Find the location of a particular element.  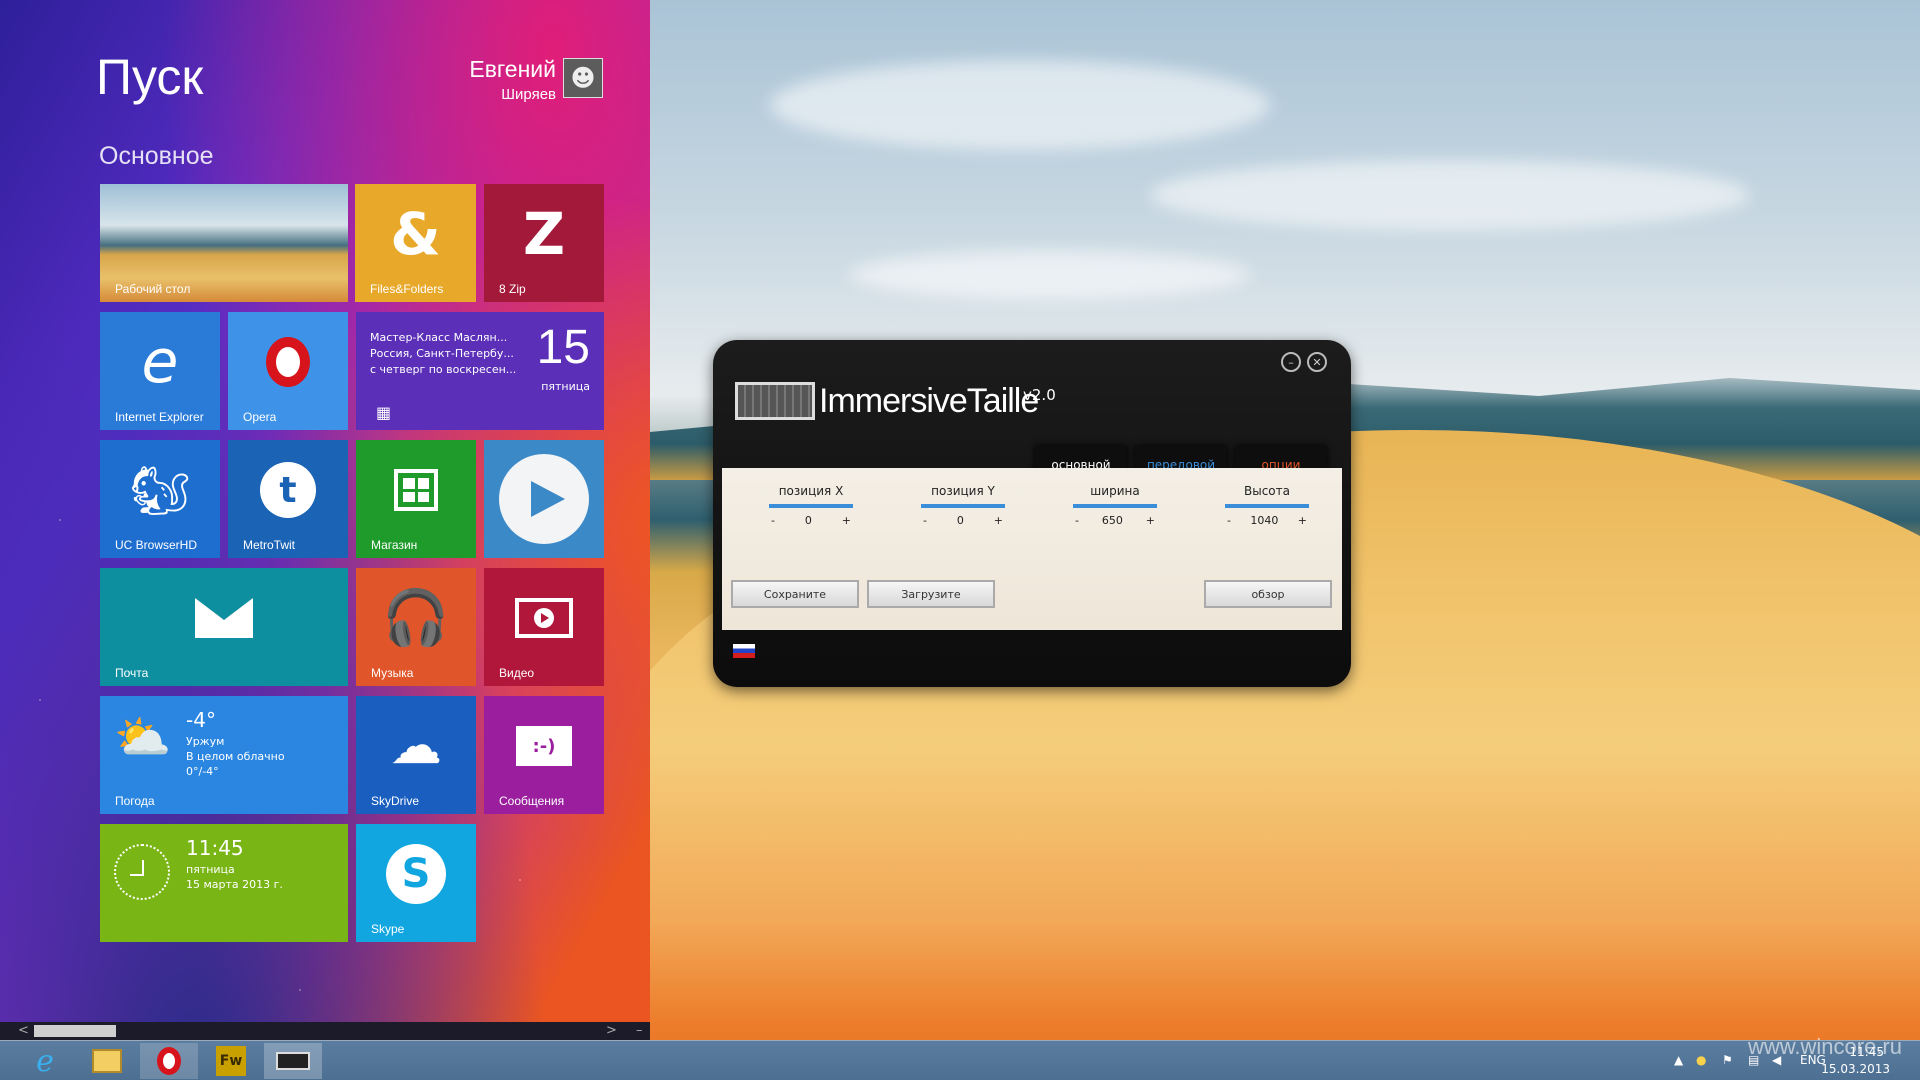

tile-label: Почта is located at coordinates (132, 673).